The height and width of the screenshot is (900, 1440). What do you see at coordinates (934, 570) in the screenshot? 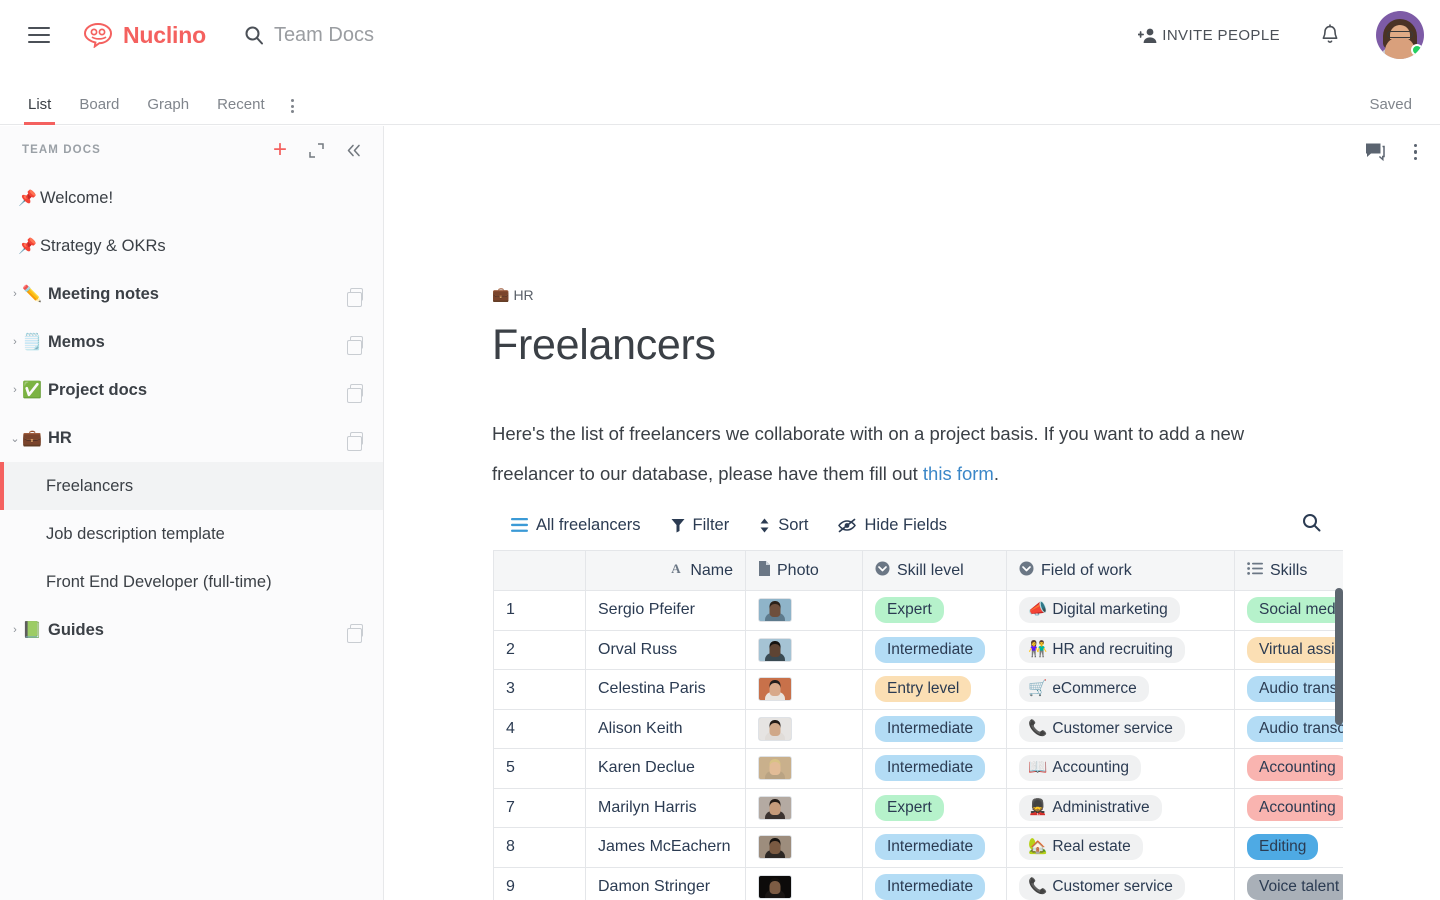
I see `col-header-skill-level: Skill level` at bounding box center [934, 570].